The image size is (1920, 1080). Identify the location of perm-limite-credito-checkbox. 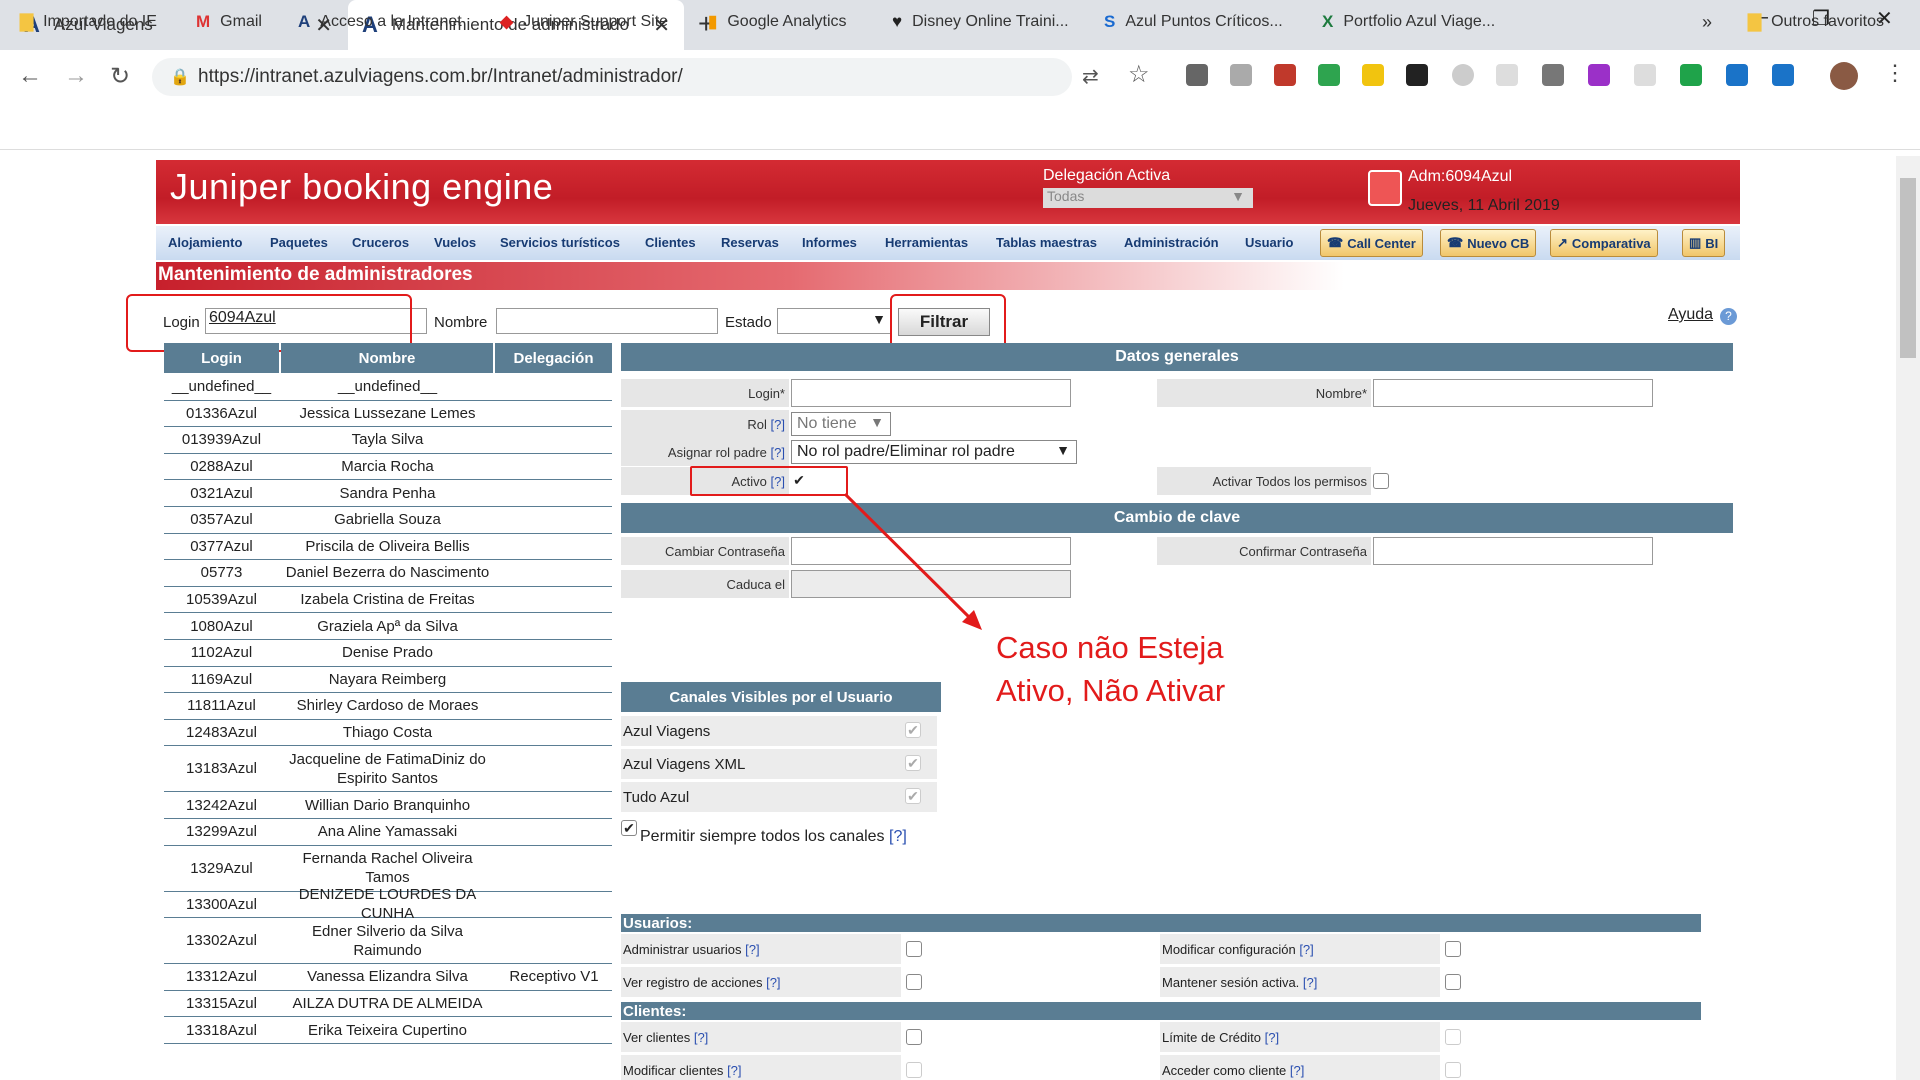
(1453, 1037).